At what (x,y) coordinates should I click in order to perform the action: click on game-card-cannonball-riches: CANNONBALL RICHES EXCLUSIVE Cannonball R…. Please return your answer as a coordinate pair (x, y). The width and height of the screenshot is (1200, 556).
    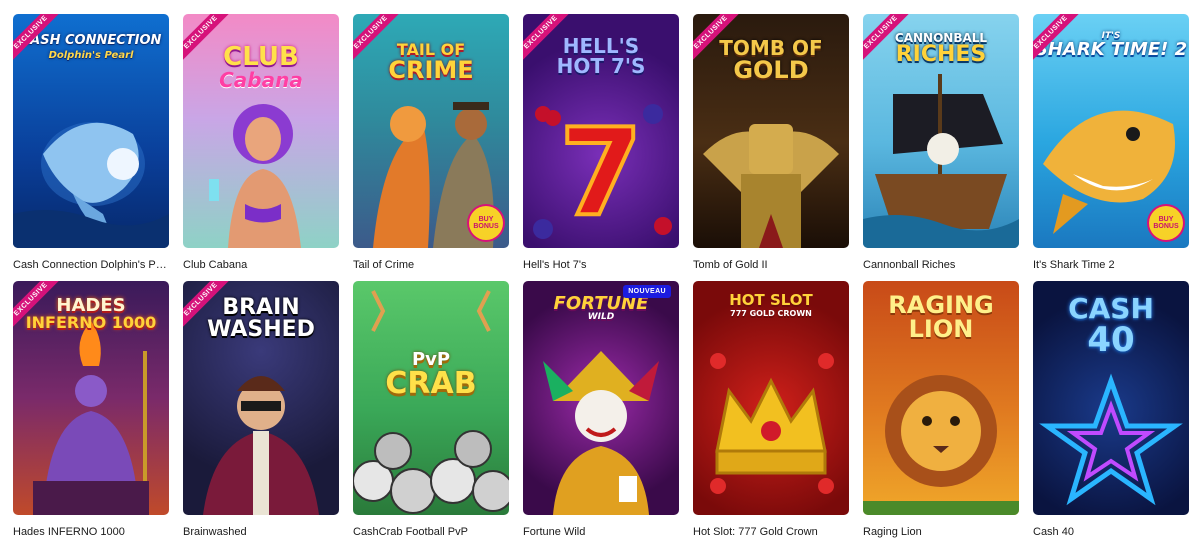
    Looking at the image, I should click on (941, 143).